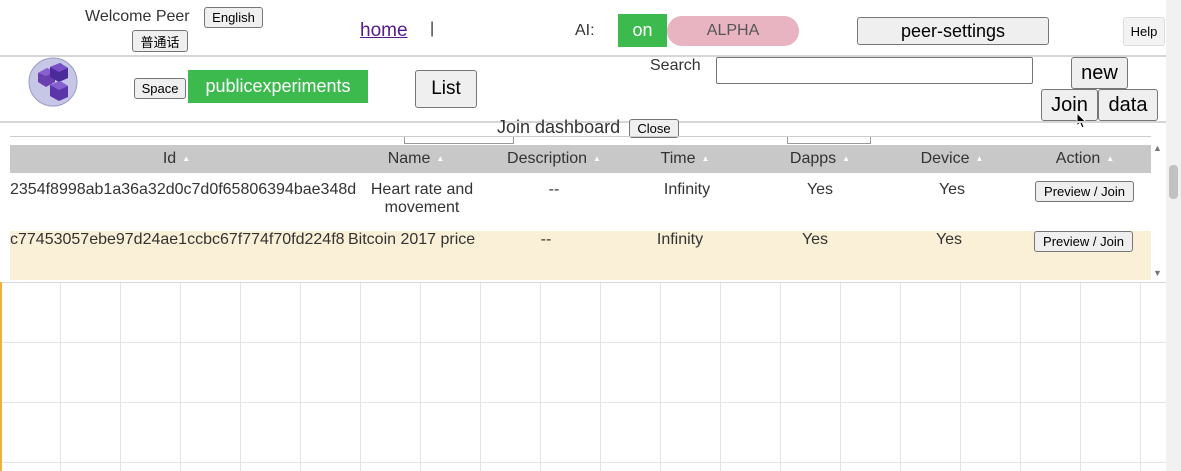  I want to click on column-header-dapps: Dapps ▲, so click(820, 159).